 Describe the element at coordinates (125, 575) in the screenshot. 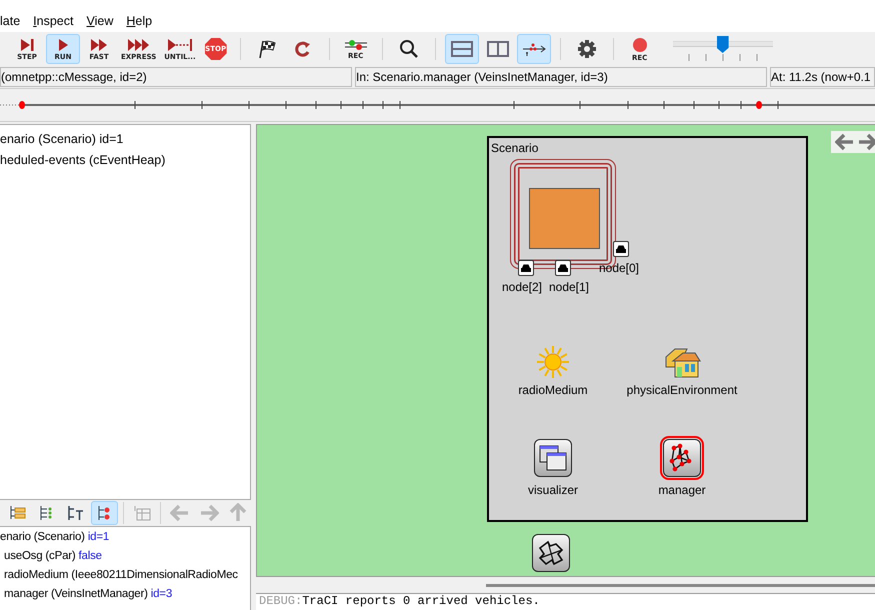

I see `inspector-row: radioMedium (Ieee80211DimensionalRadioMec` at that location.